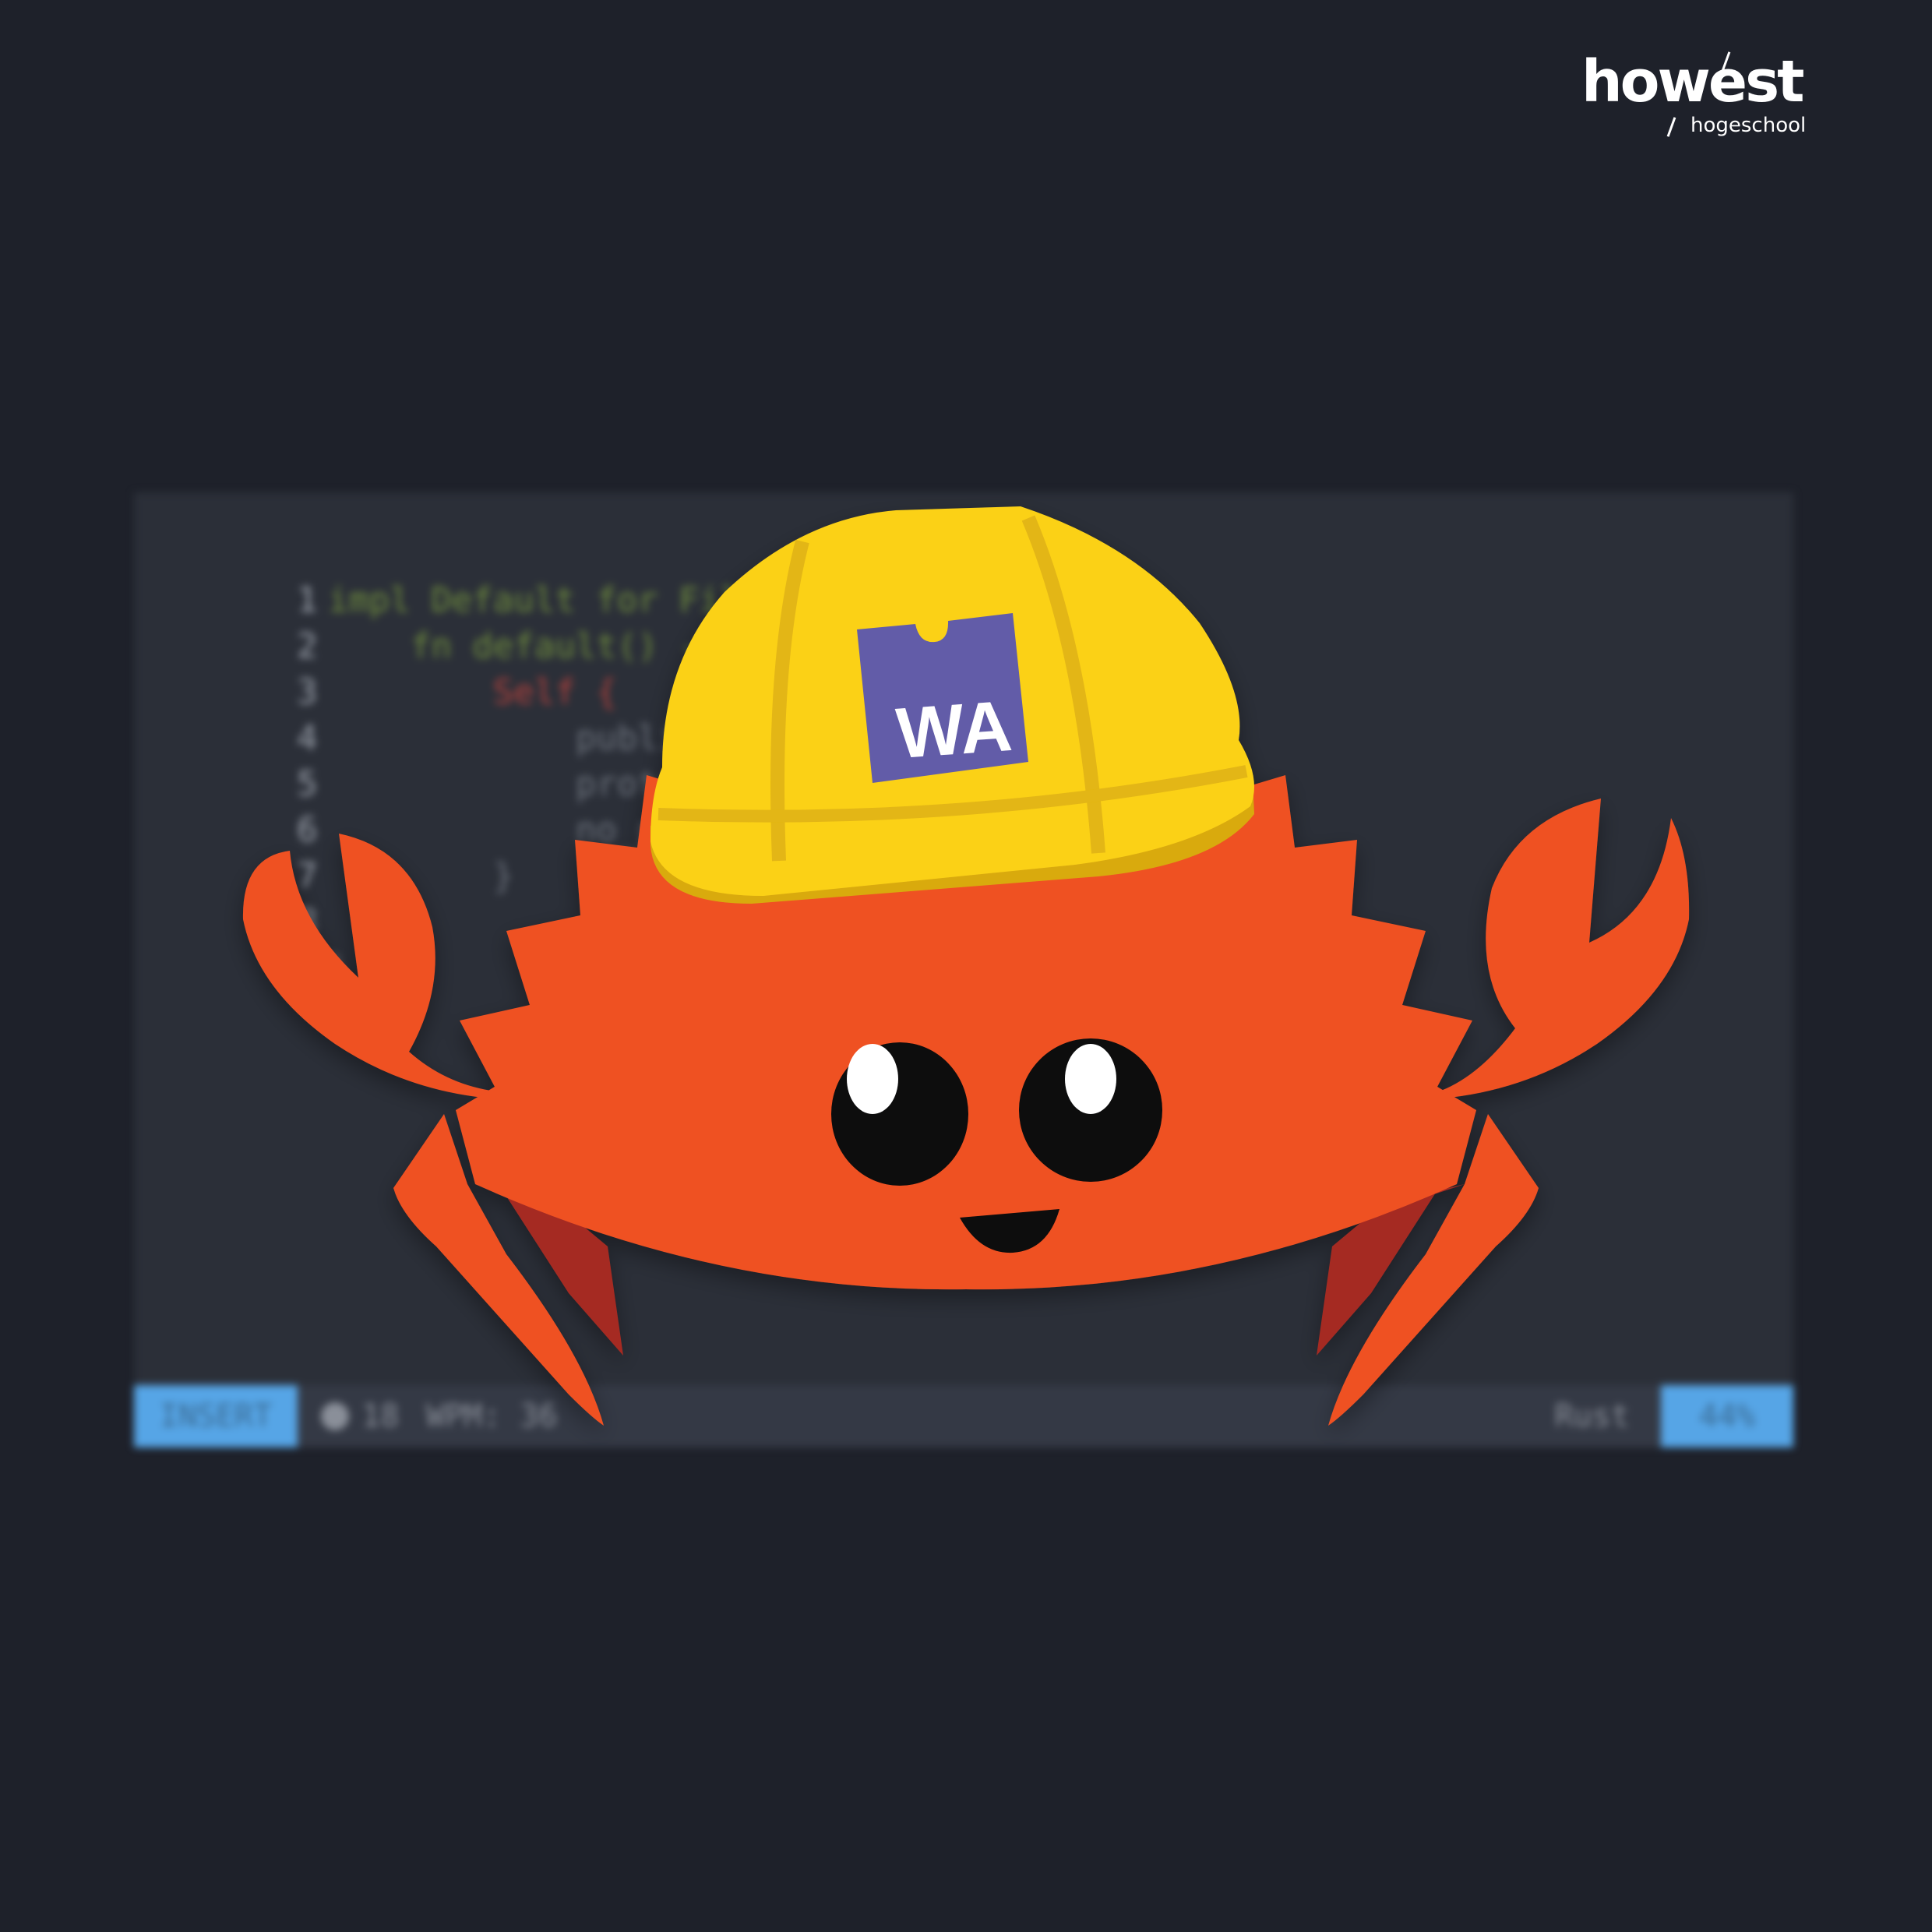  I want to click on right-eye-highlight, so click(1090, 1079).